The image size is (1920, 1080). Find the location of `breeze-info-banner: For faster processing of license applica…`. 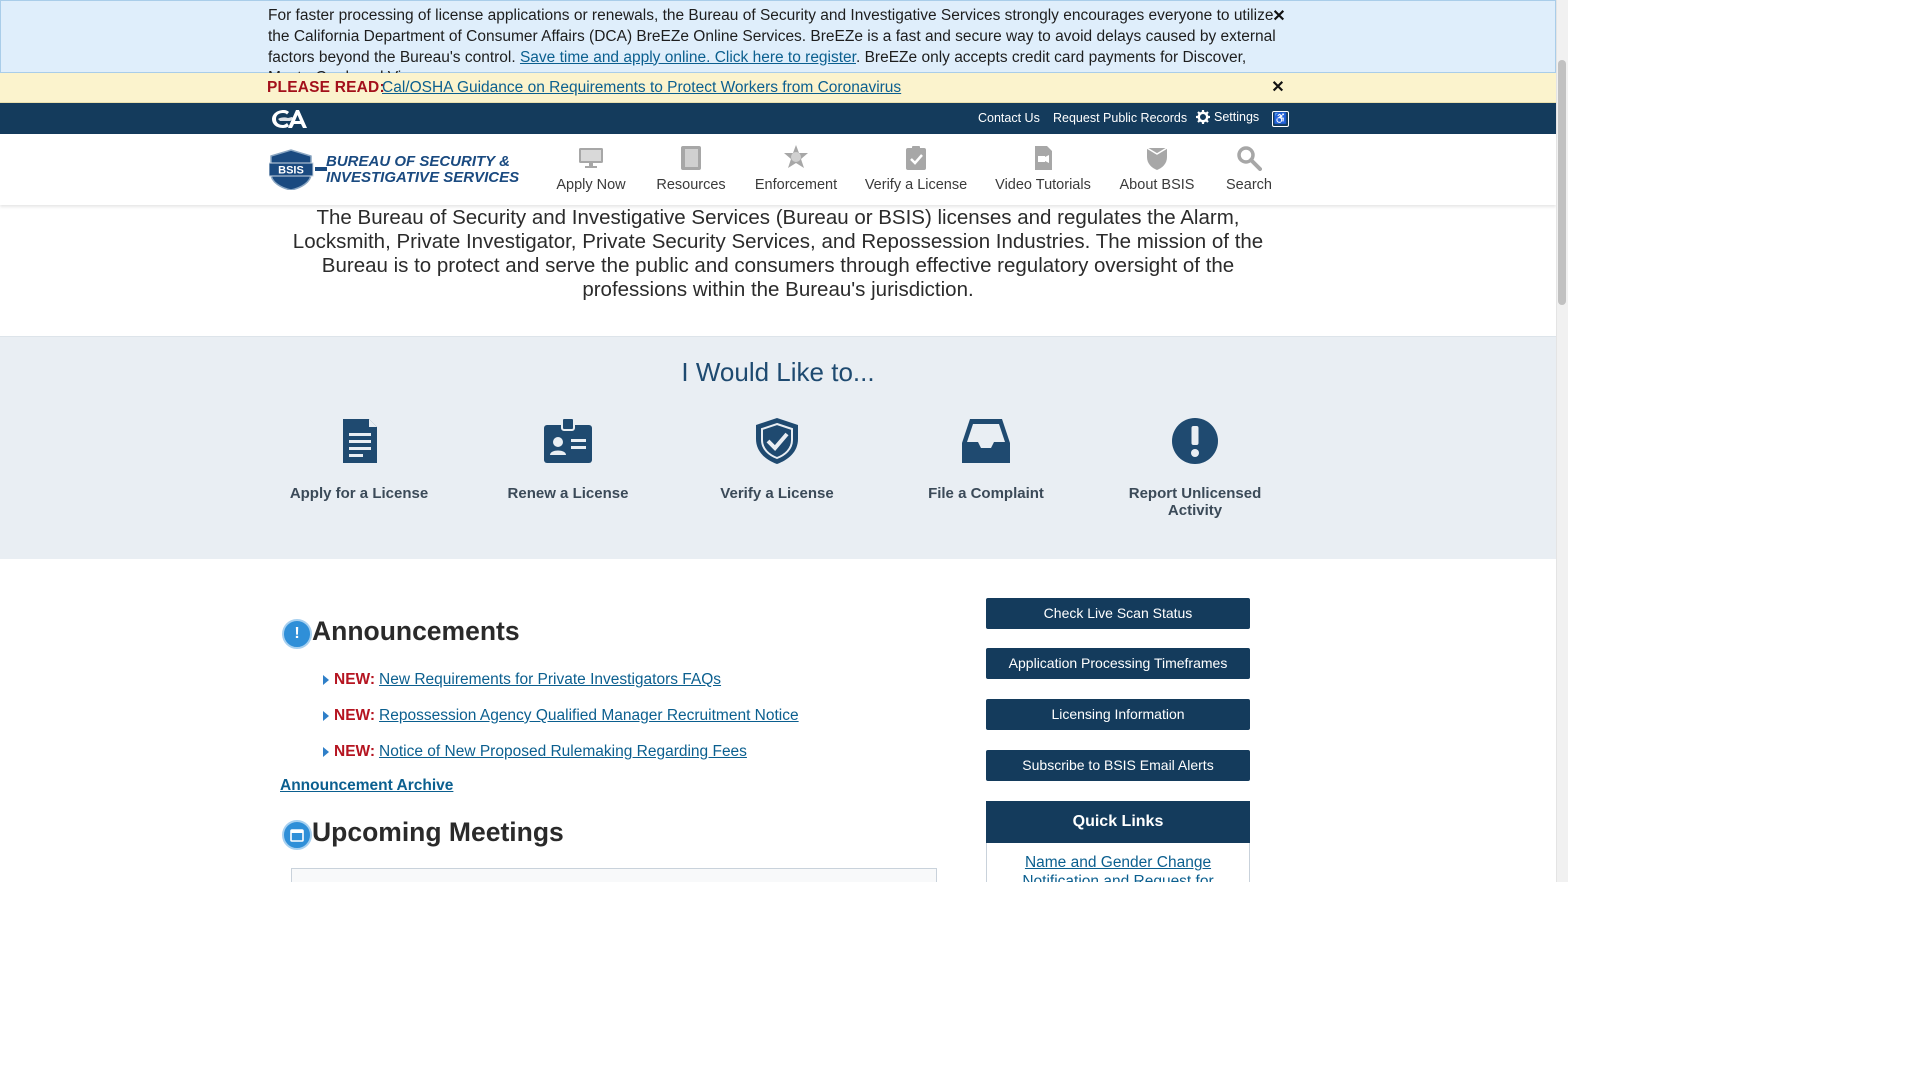

breeze-info-banner: For faster processing of license applica… is located at coordinates (778, 43).